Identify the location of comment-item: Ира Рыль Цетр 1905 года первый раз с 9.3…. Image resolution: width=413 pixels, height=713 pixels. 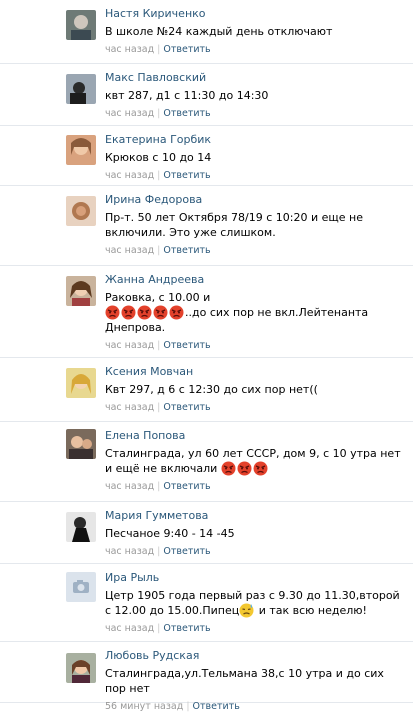
(206, 603).